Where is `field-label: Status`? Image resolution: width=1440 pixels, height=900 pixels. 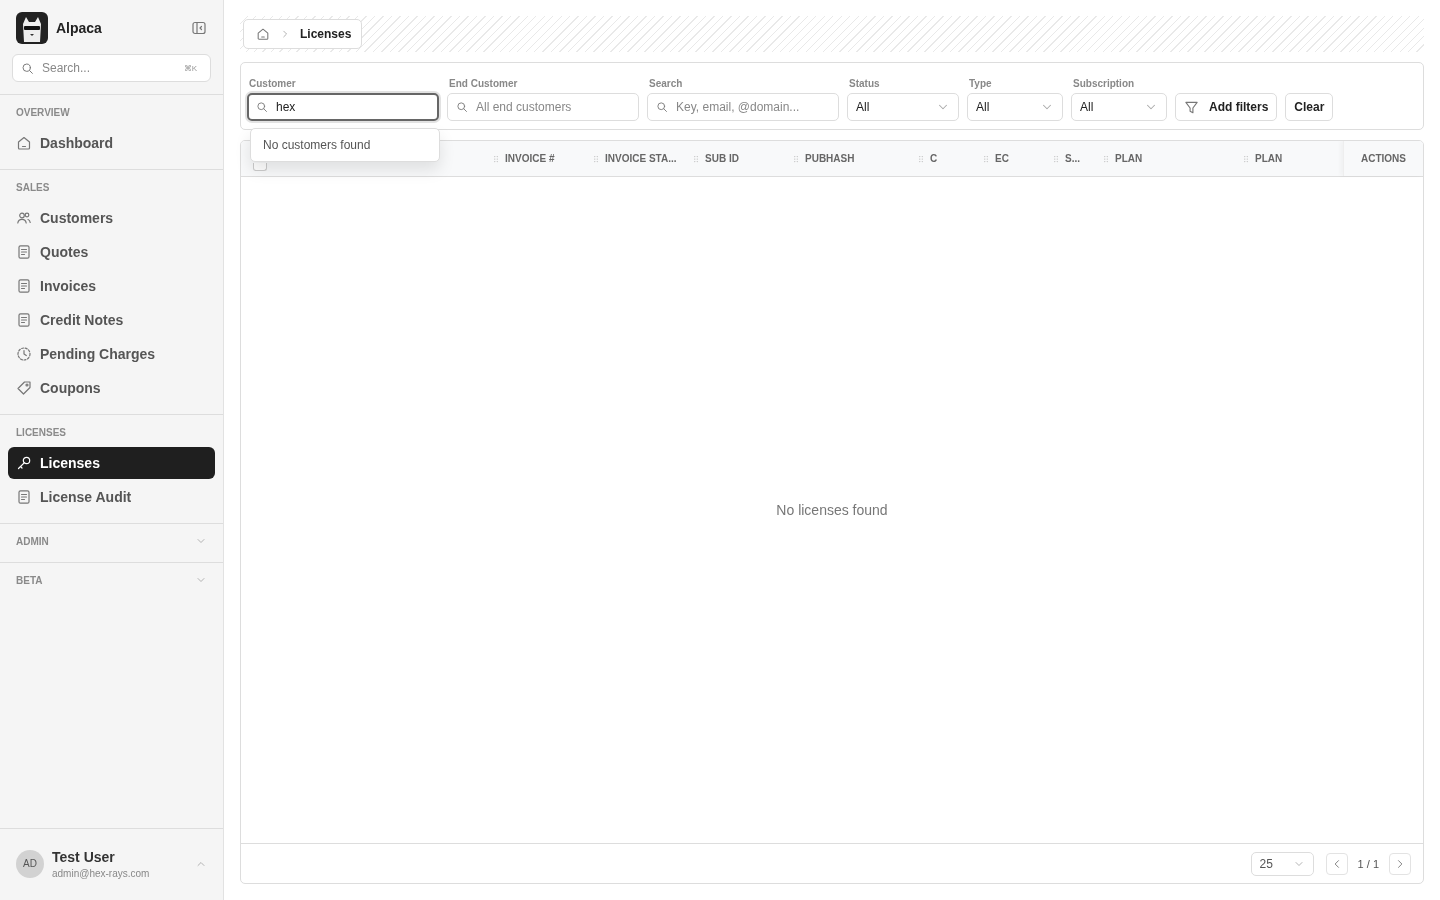 field-label: Status is located at coordinates (864, 83).